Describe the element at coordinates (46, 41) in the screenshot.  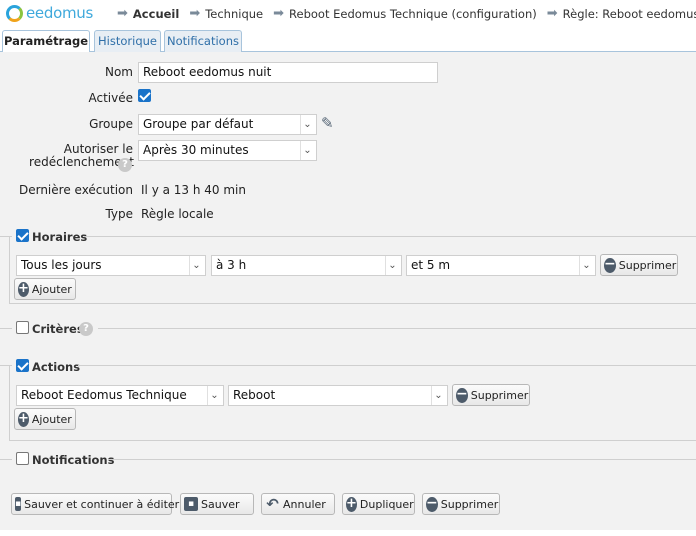
I see `tab-parametrage: Paramétrage` at that location.